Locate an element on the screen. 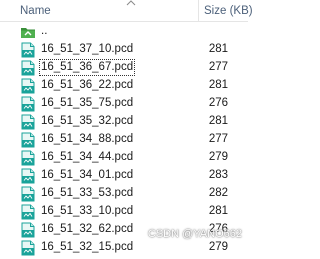  file-row: 16_51_35_32.pcd 281 is located at coordinates (124, 122).